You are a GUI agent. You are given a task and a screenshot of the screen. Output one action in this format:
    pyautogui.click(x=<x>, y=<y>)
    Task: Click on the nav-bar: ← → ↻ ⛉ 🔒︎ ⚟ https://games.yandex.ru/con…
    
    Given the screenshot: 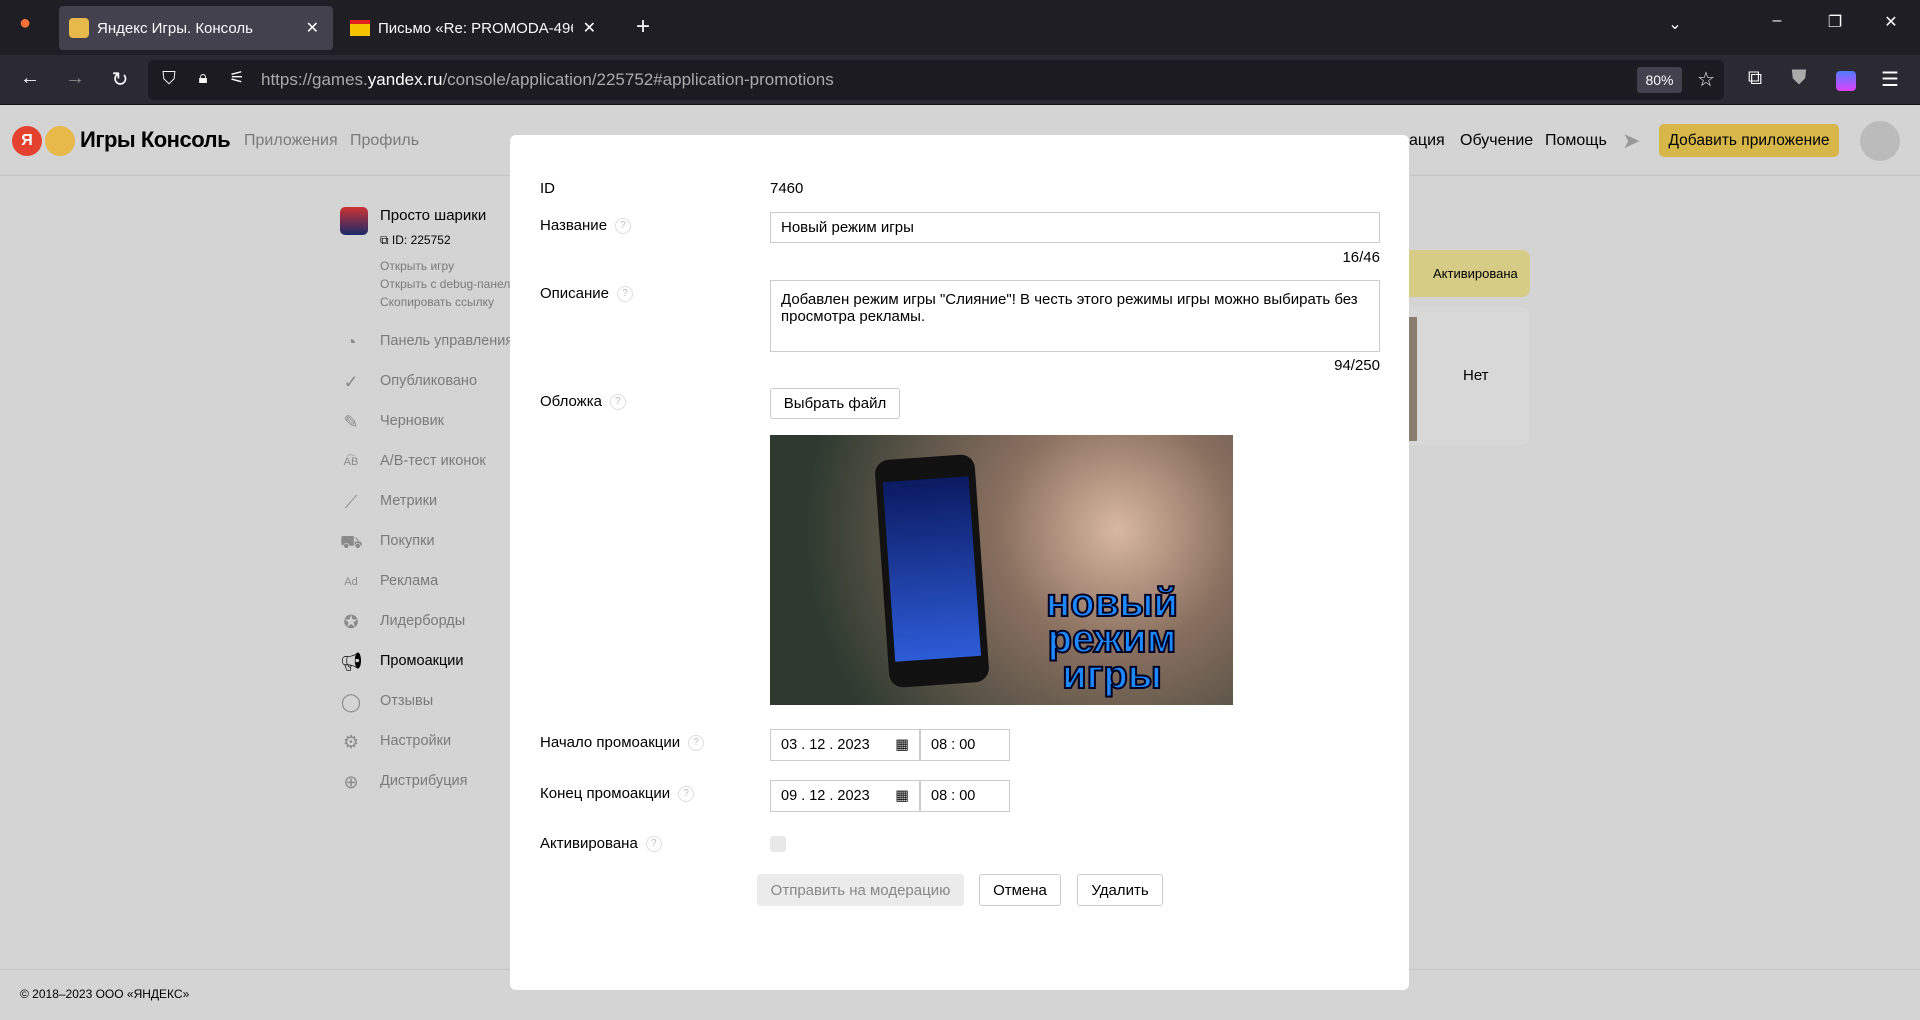 What is the action you would take?
    pyautogui.click(x=960, y=80)
    